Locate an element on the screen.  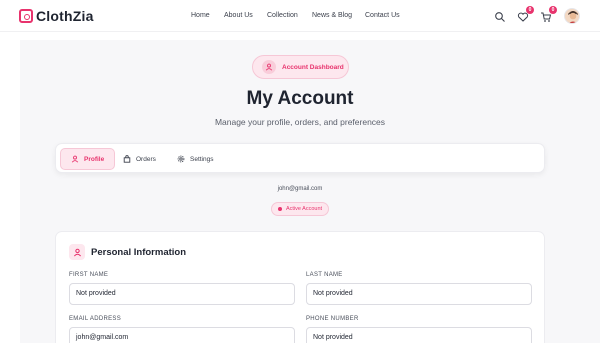
account-dashboard-badge: Account Dashboard is located at coordinates (300, 67).